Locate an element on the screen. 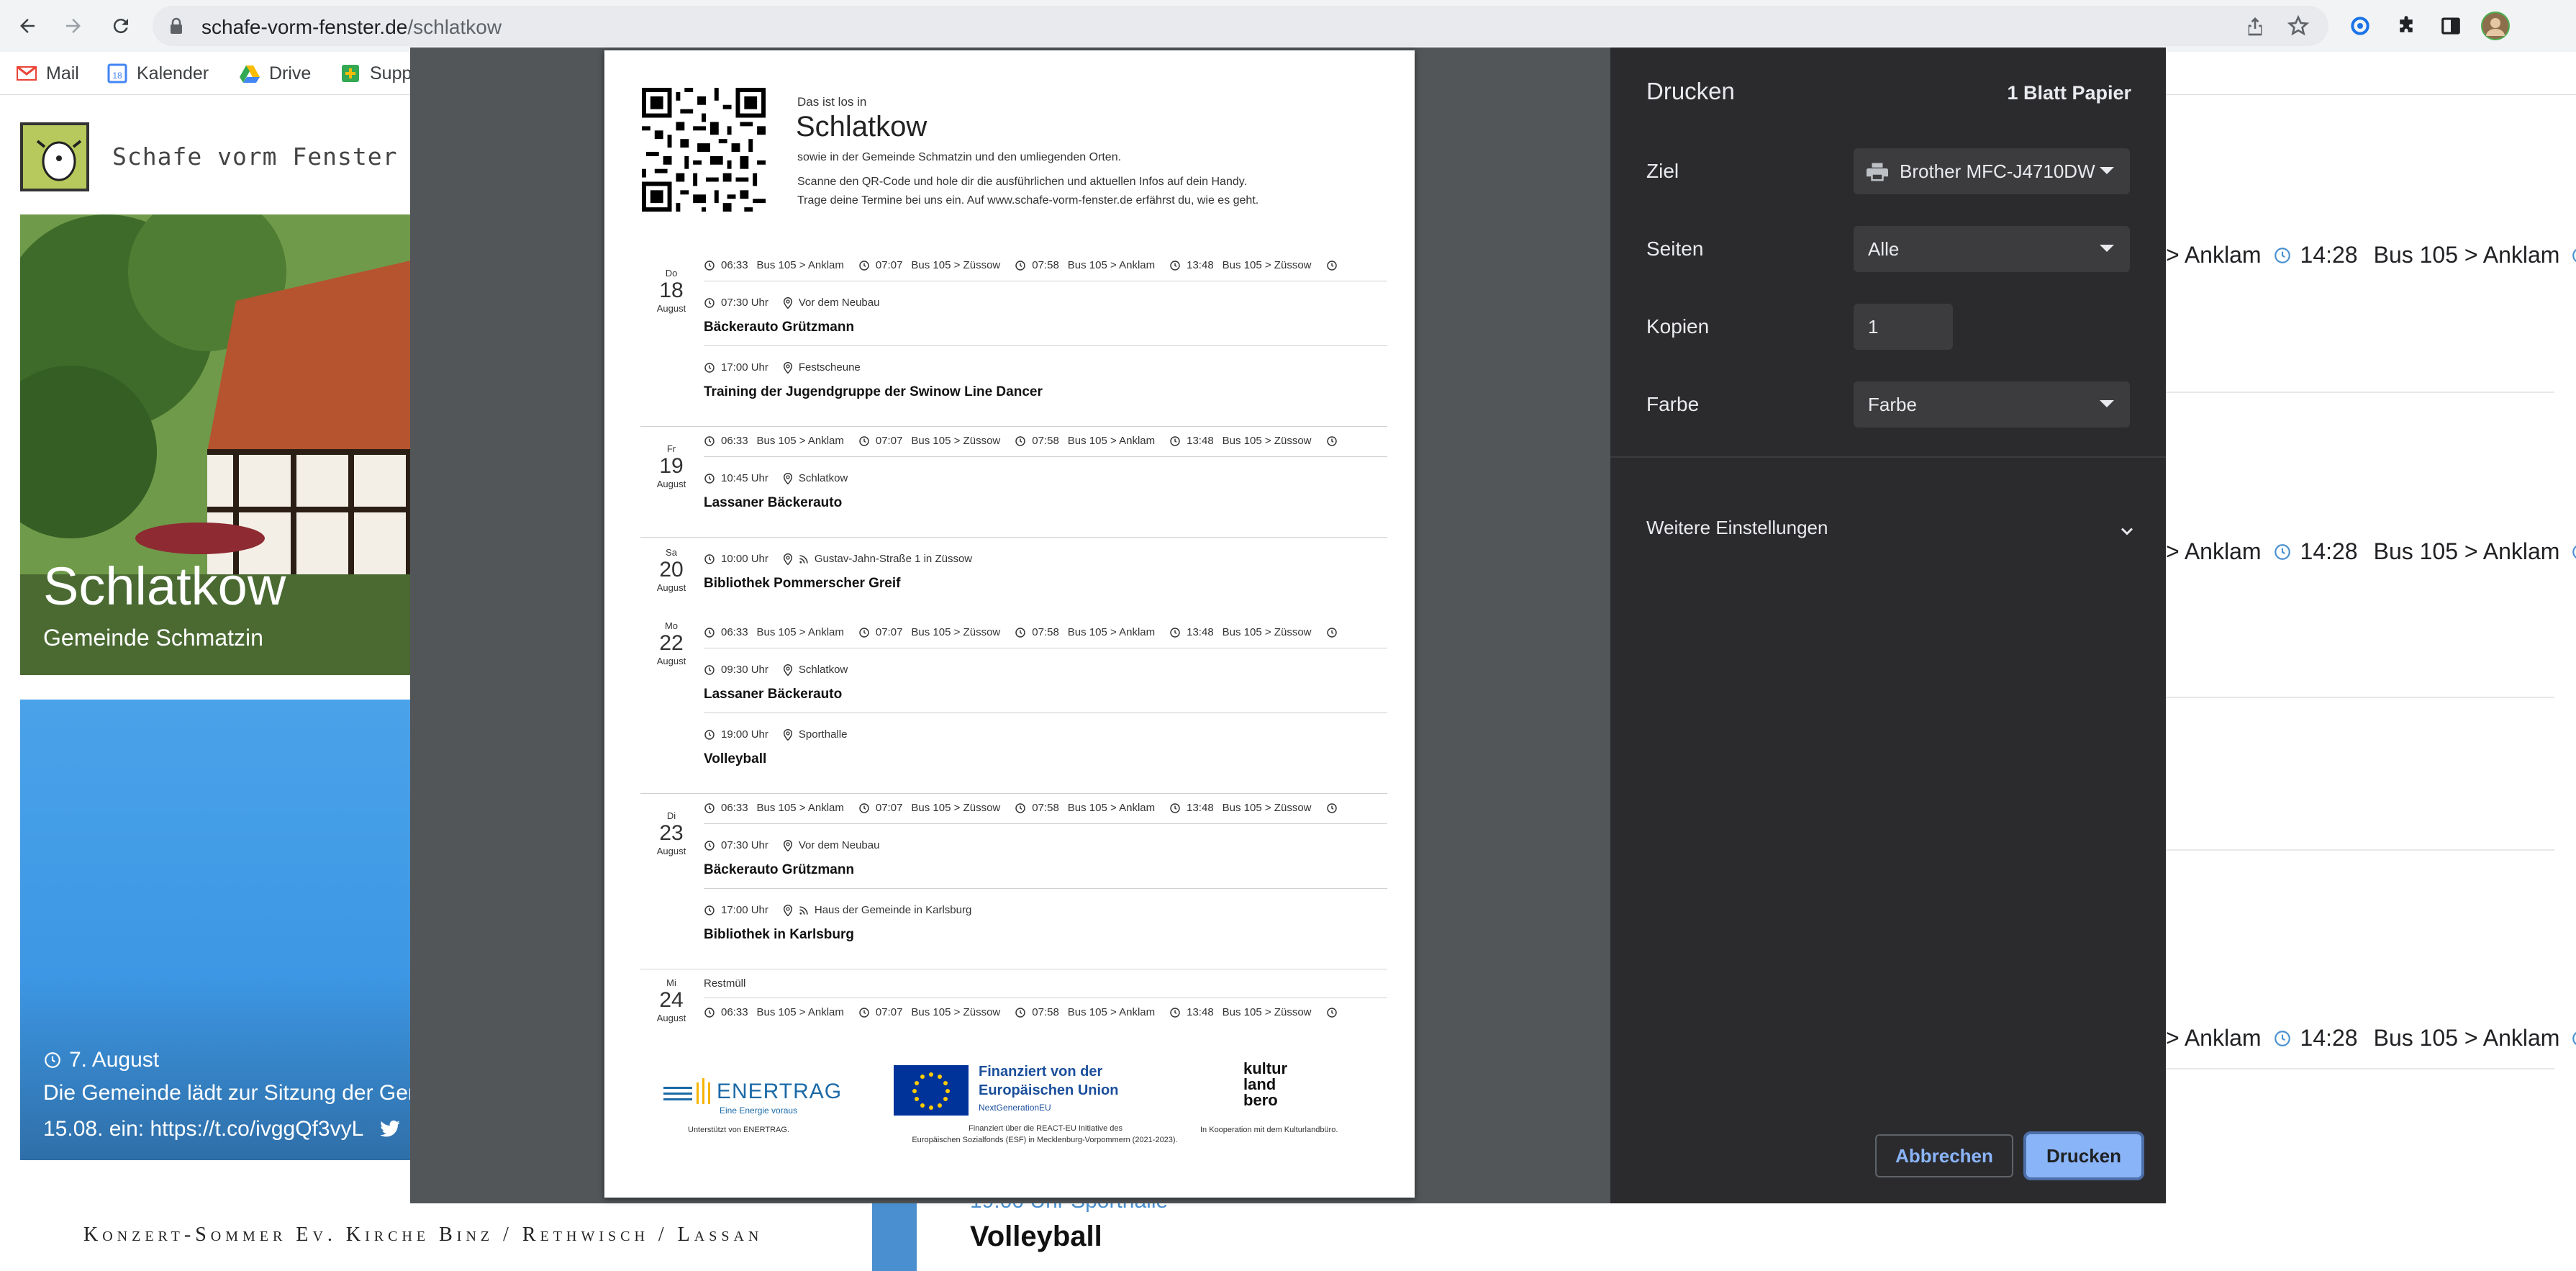 This screenshot has height=1271, width=2576. twitter-icon is located at coordinates (391, 1128).